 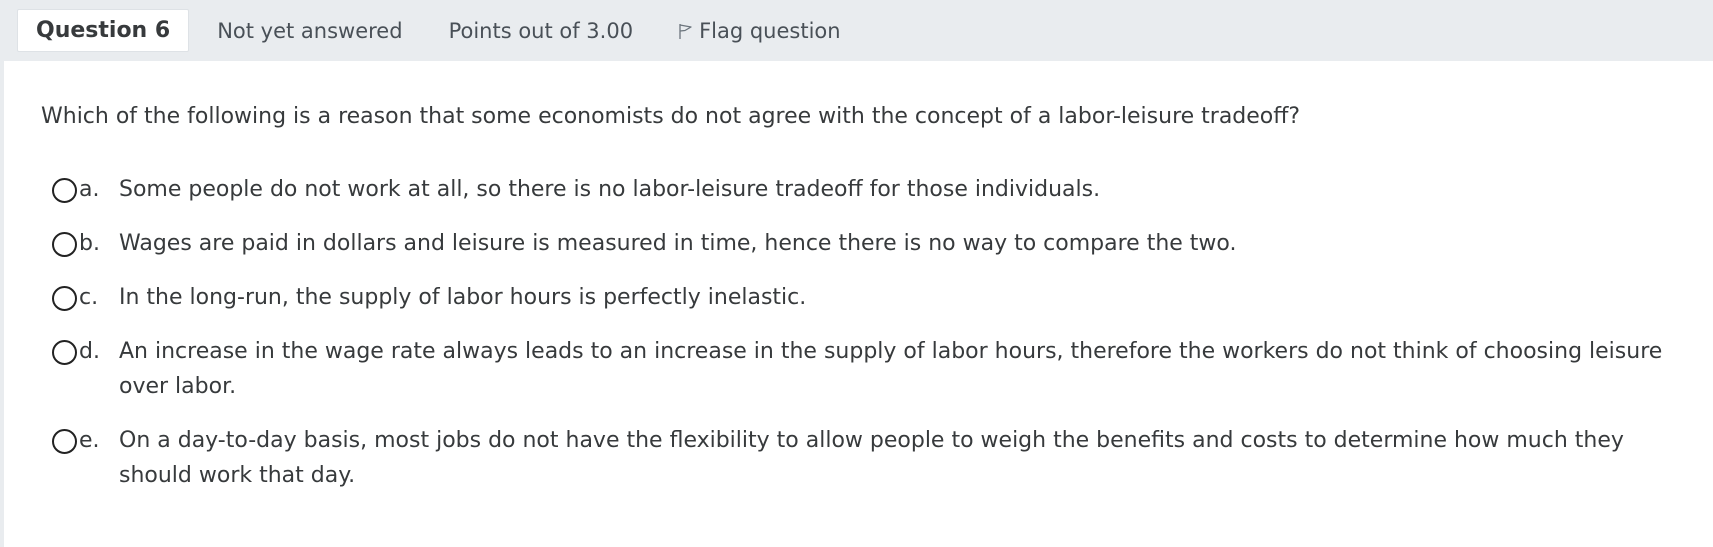 What do you see at coordinates (64, 244) in the screenshot?
I see `radio-button-b` at bounding box center [64, 244].